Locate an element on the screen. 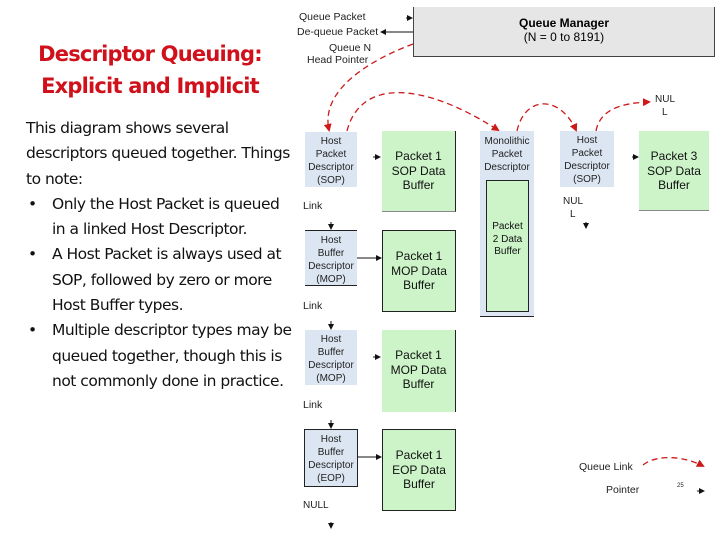 This screenshot has width=720, height=540. descriptor-line: Monolithic is located at coordinates (507, 141).